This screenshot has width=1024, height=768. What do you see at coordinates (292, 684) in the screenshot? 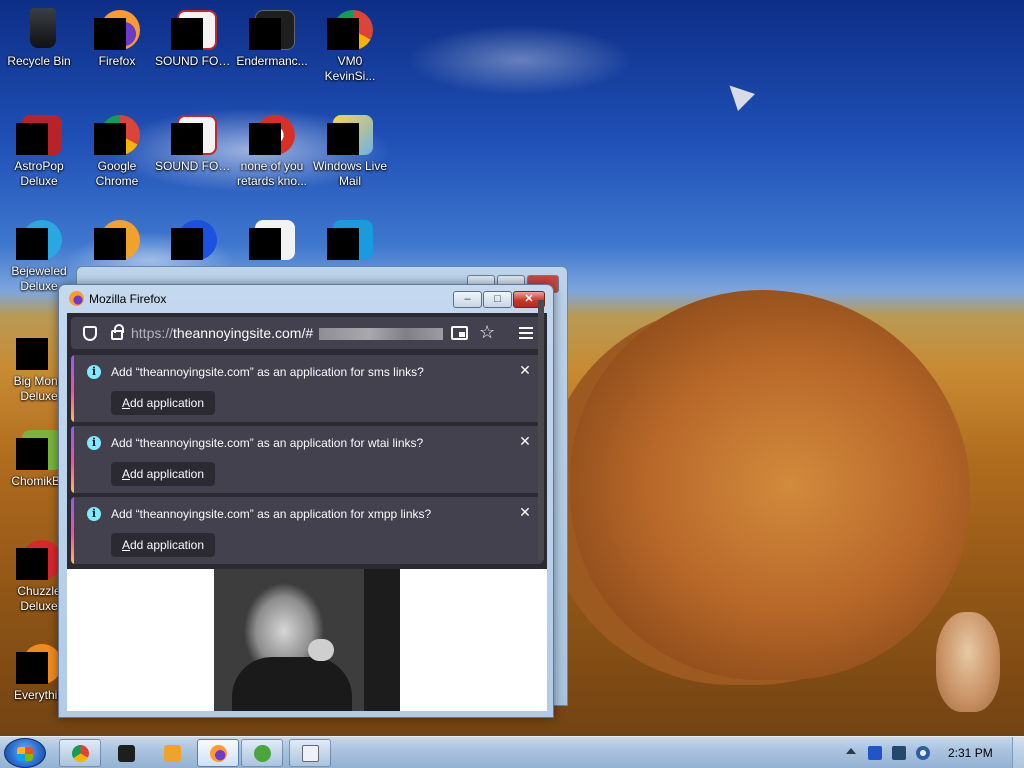
I see `image-figure` at bounding box center [292, 684].